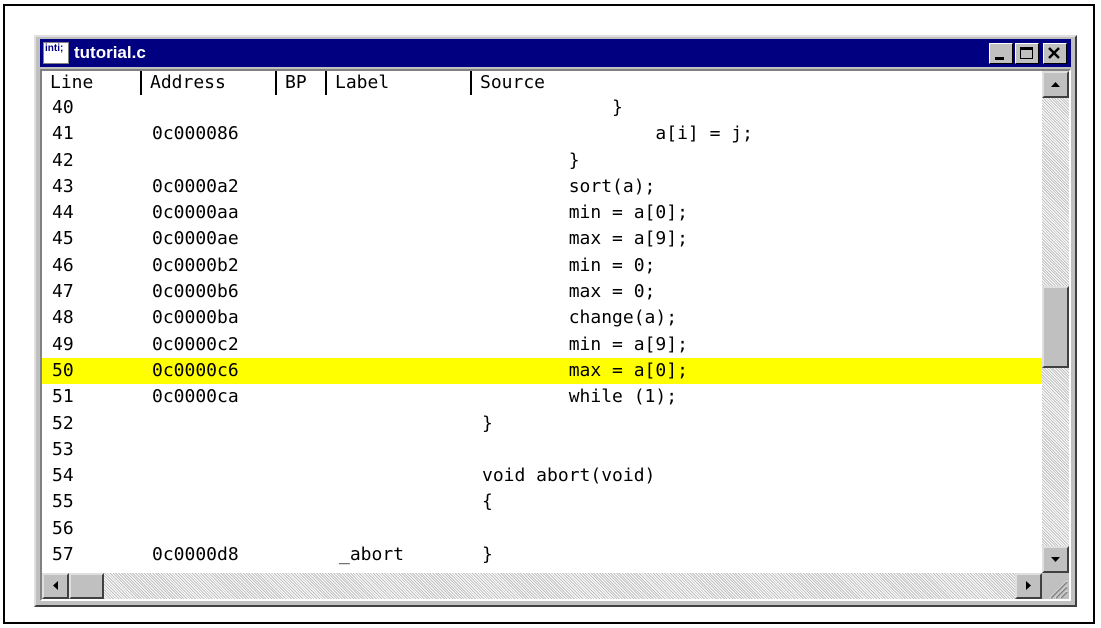 The image size is (1101, 628). Describe the element at coordinates (63, 397) in the screenshot. I see `line-number-cell: 51` at that location.